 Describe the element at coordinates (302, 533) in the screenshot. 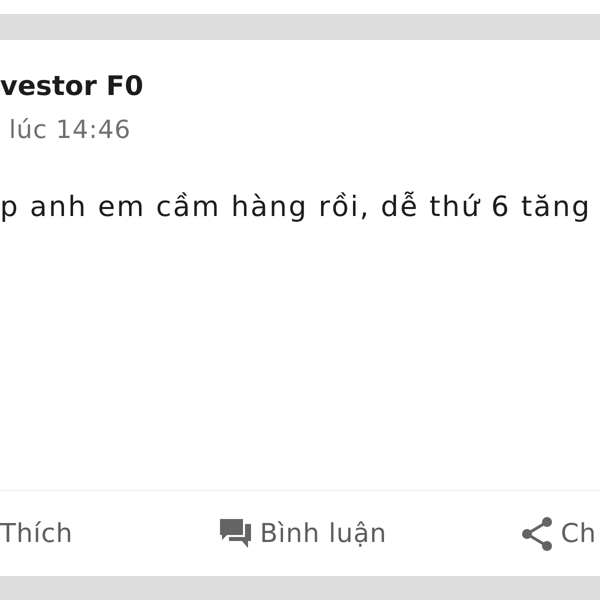

I see `comment-button: Bình luận` at that location.